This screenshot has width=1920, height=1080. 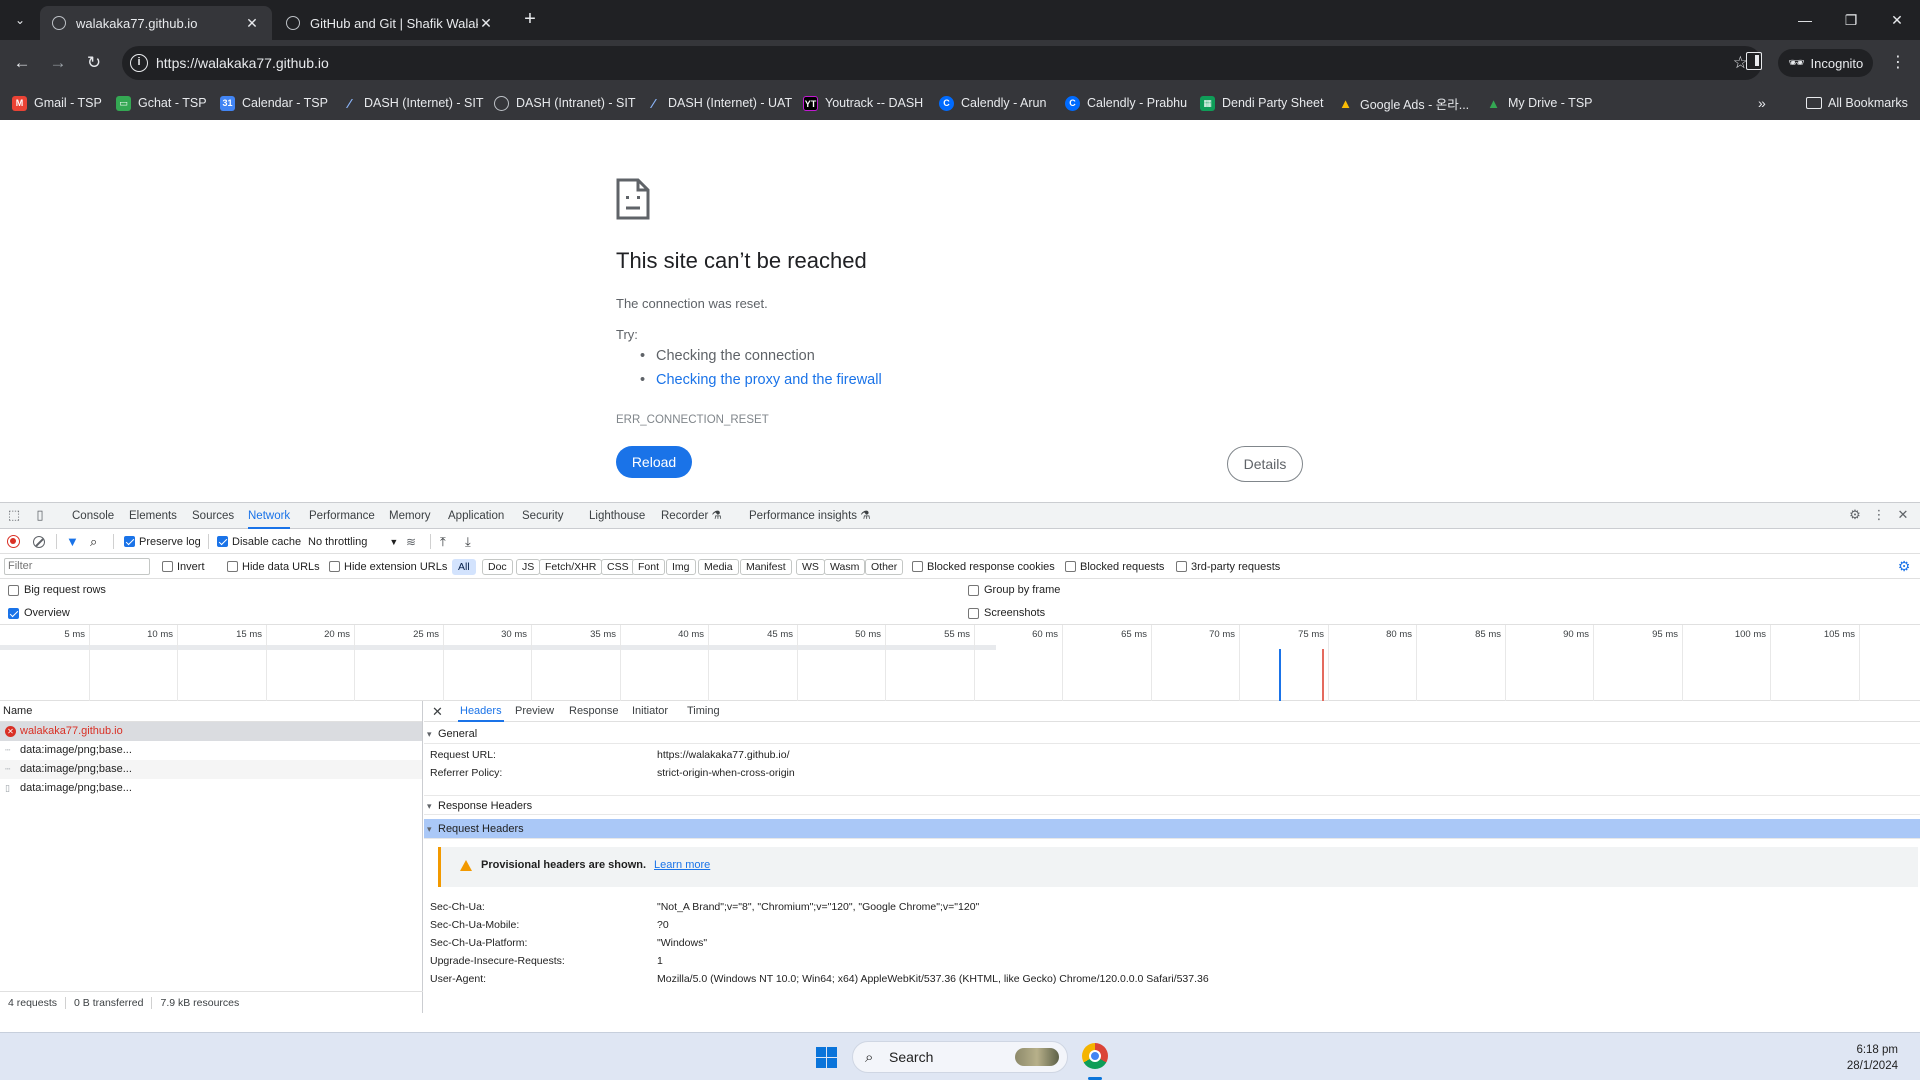 I want to click on filter-funnel-icon: ▼, so click(x=72, y=541).